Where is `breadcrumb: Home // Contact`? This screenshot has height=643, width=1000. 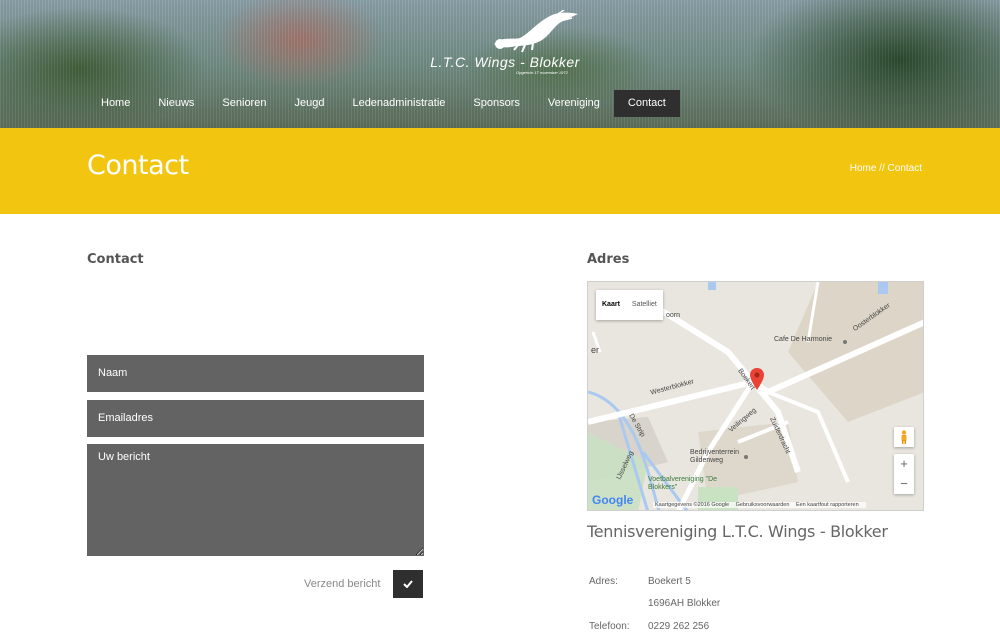
breadcrumb: Home // Contact is located at coordinates (886, 168).